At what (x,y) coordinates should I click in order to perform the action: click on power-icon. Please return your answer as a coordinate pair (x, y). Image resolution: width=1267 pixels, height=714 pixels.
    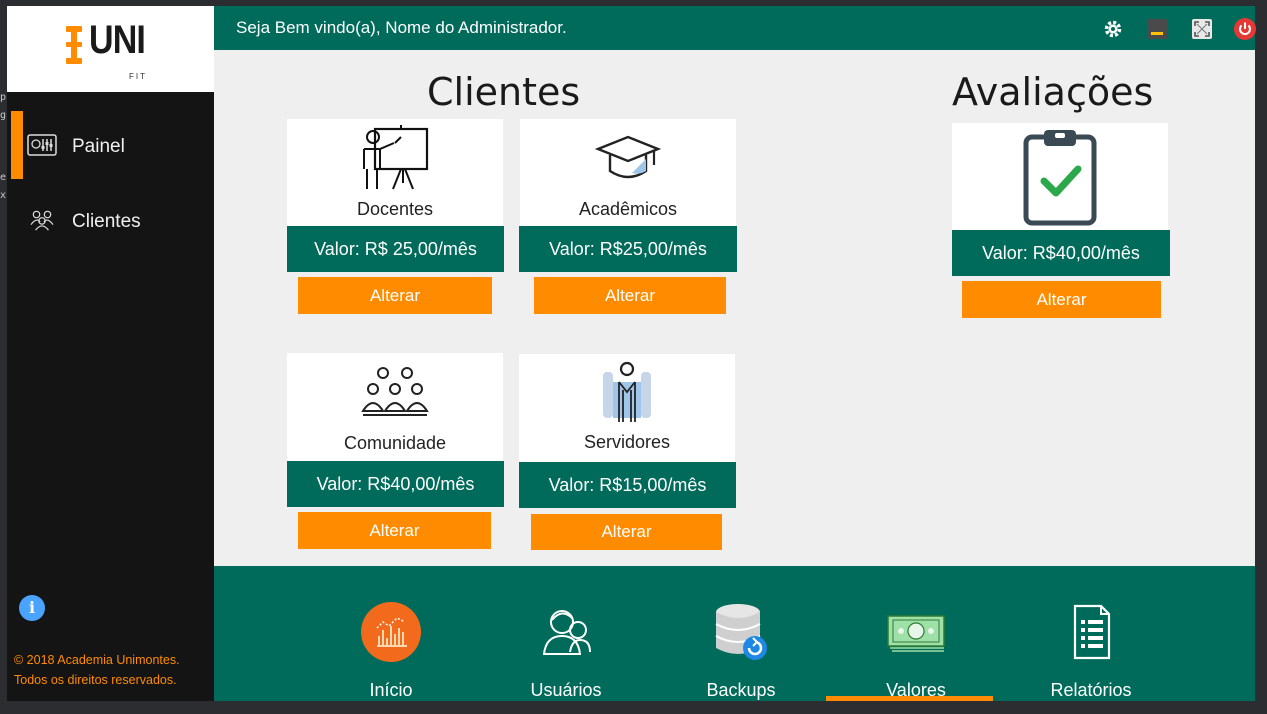
    Looking at the image, I should click on (1245, 29).